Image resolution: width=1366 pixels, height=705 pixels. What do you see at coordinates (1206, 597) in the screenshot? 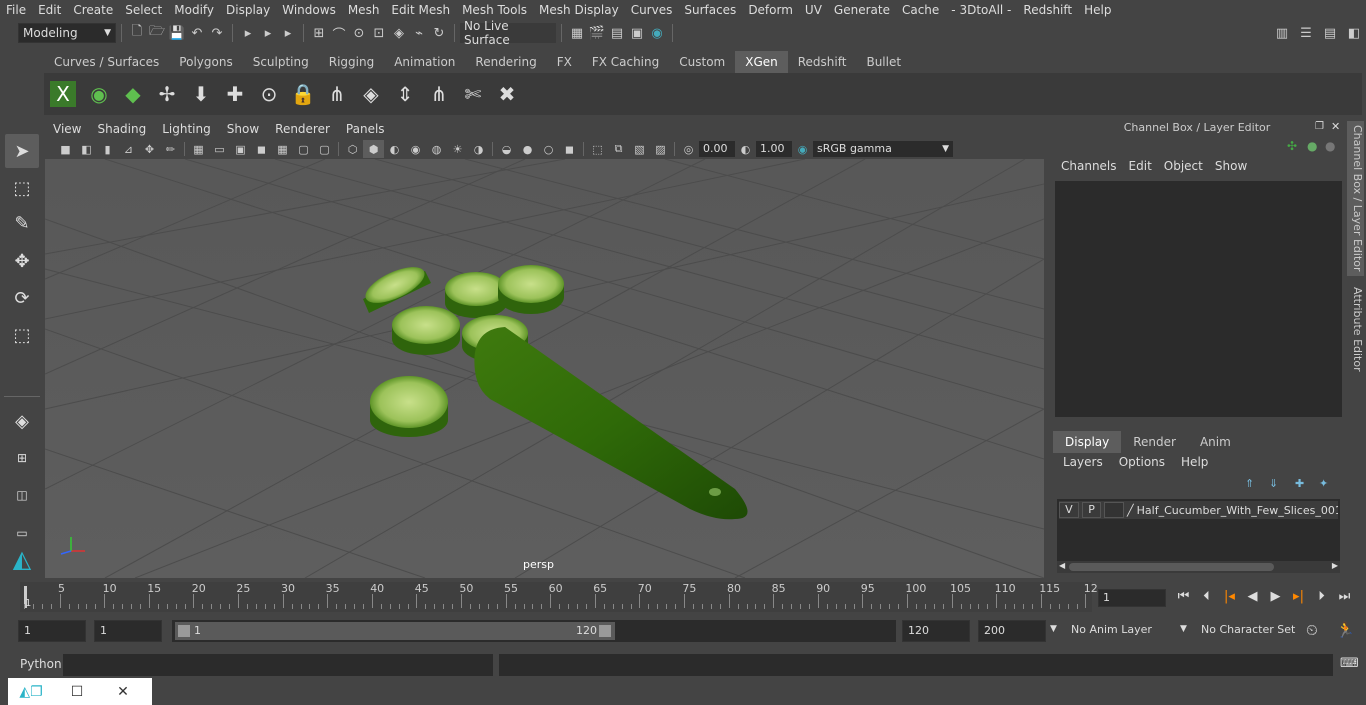
I see `step-back-key-icon: ⏴` at bounding box center [1206, 597].